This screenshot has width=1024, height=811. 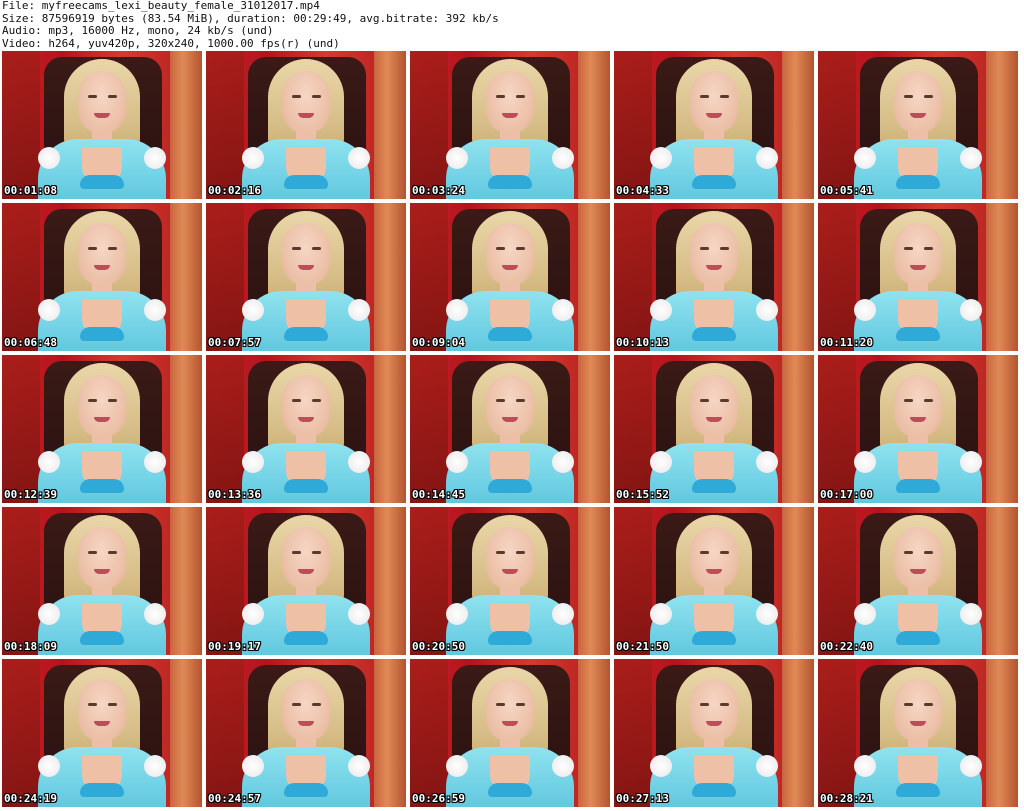 I want to click on frame-timestamp: 00:06:48, so click(x=30, y=342).